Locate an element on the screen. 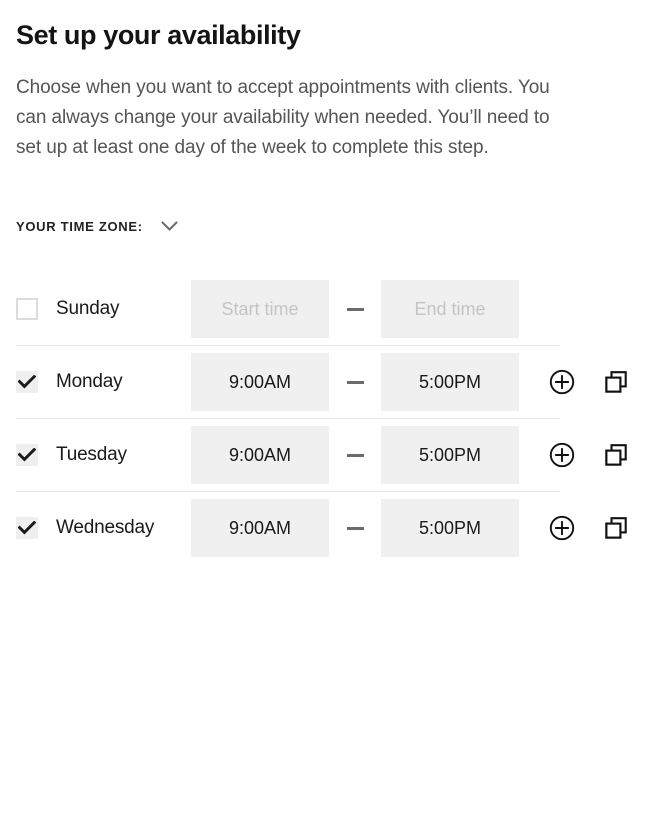 The image size is (659, 820). day-label: Tuesday is located at coordinates (91, 455).